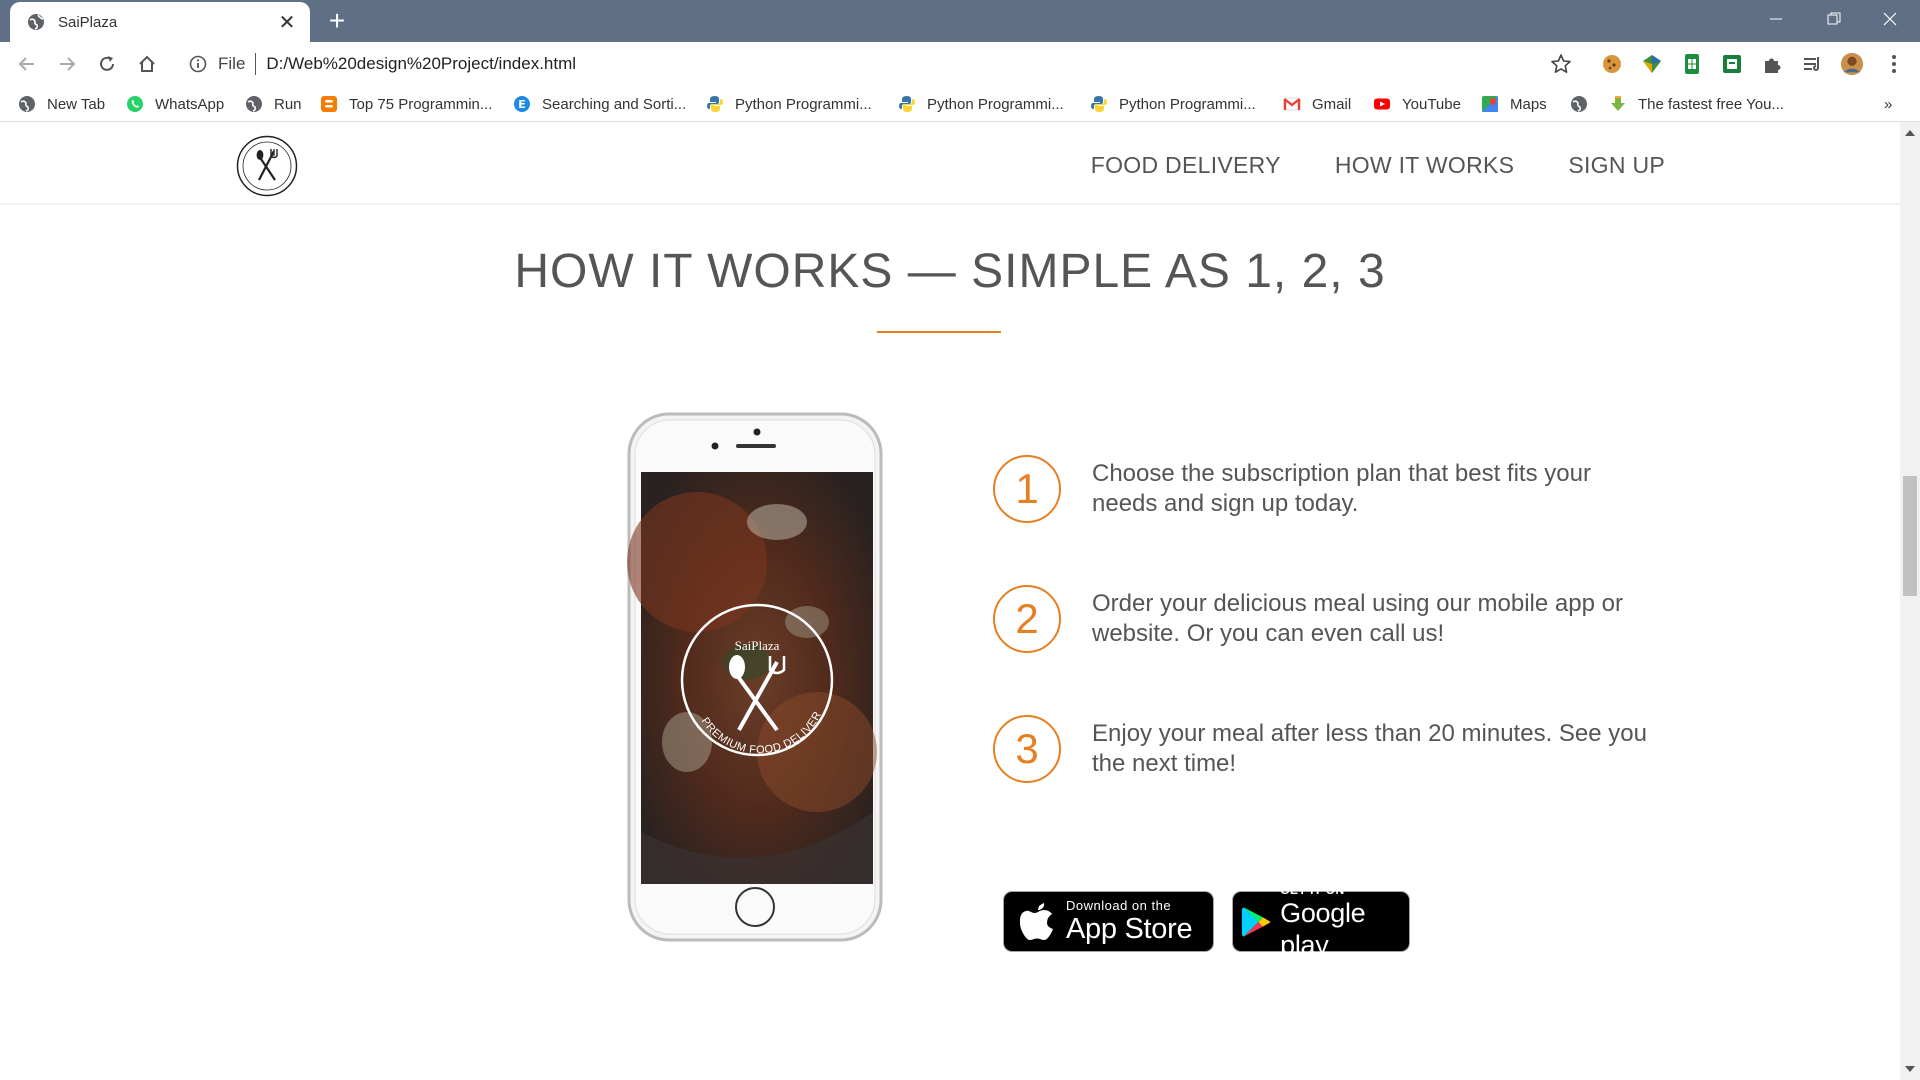 The width and height of the screenshot is (1920, 1080). Describe the element at coordinates (267, 166) in the screenshot. I see `saiplaza-logo` at that location.